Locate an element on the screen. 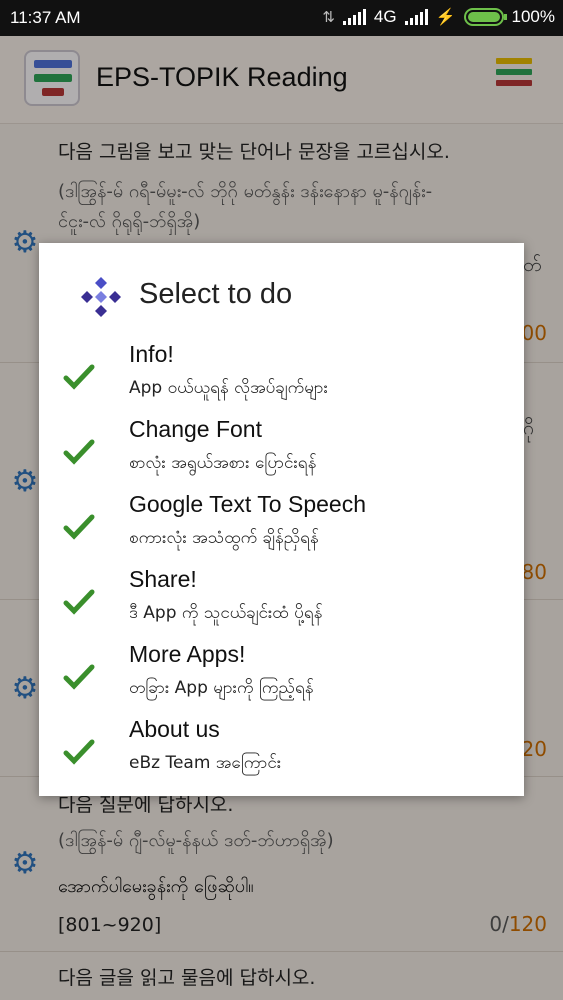  data-transfer-icon: ⇅ is located at coordinates (328, 17).